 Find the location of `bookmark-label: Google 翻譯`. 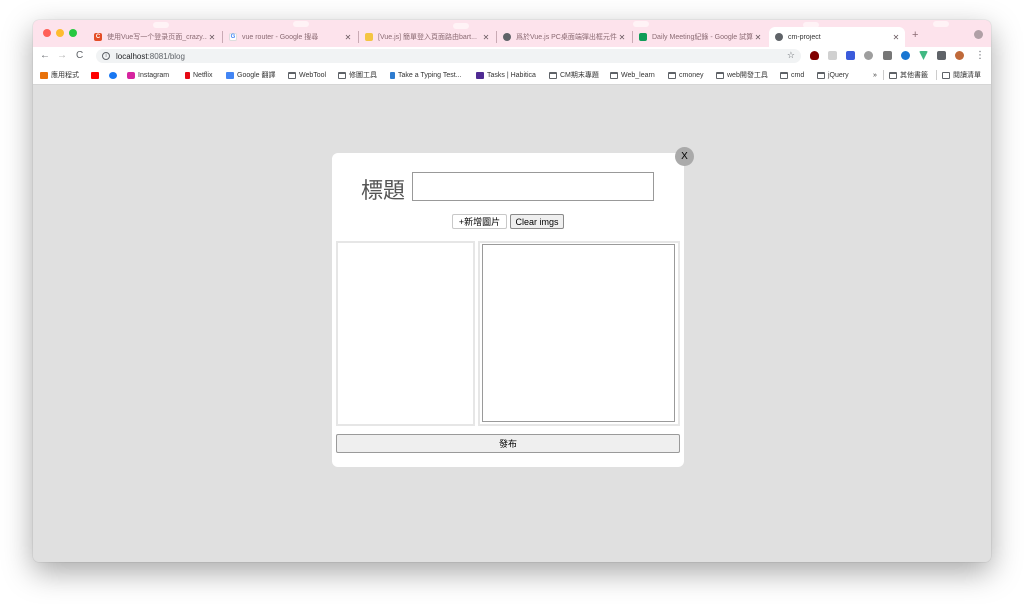

bookmark-label: Google 翻譯 is located at coordinates (256, 75).